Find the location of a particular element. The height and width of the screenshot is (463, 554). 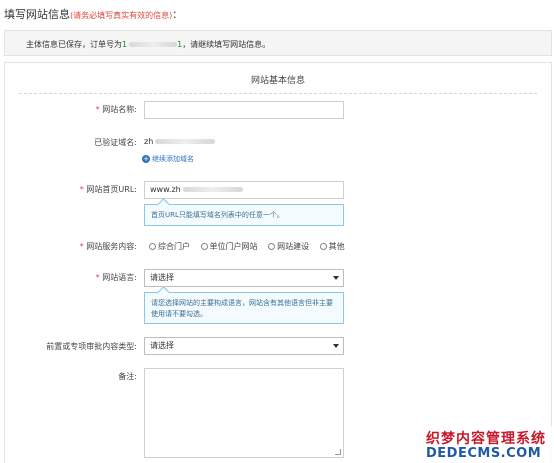

watermark-line1: 织梦内容管理系统 is located at coordinates (486, 439).